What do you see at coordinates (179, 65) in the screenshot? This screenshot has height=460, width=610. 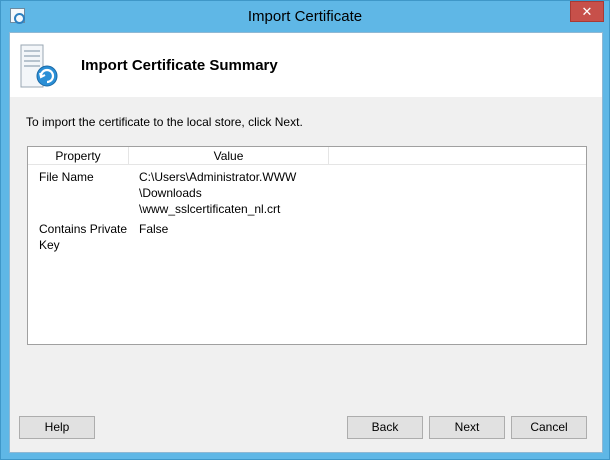 I see `page-title: Import Certificate Summary` at bounding box center [179, 65].